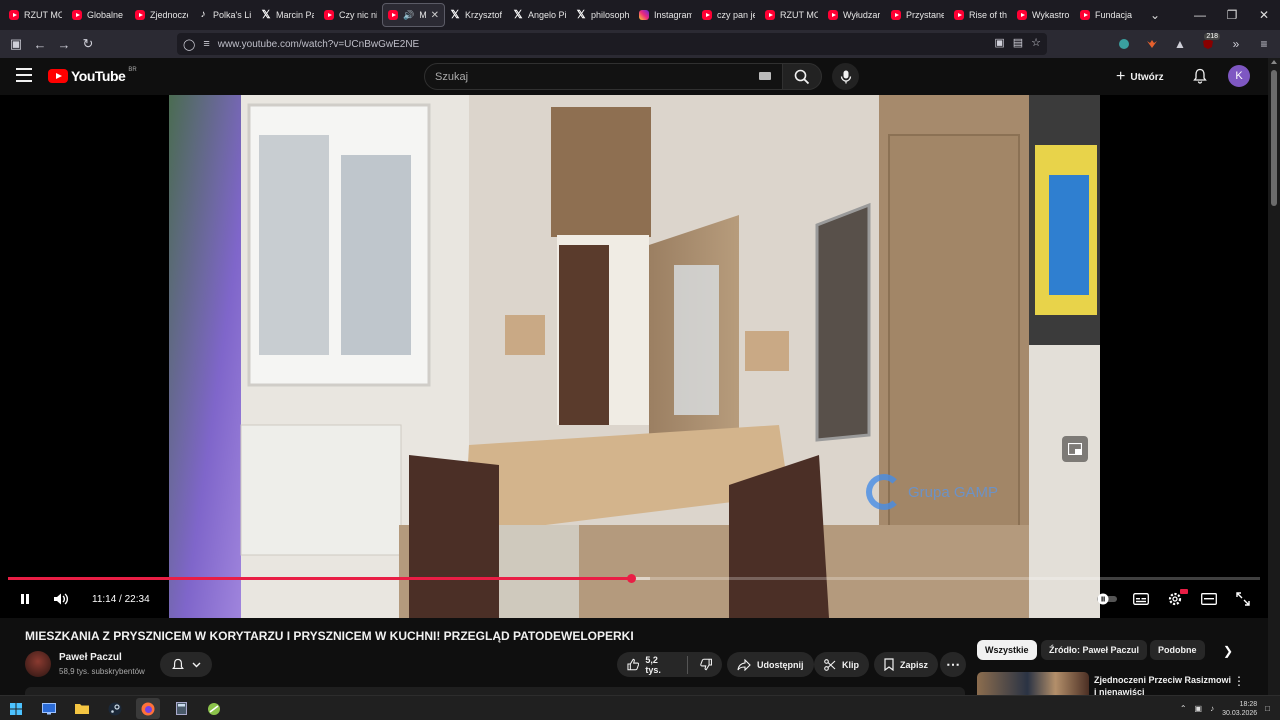  What do you see at coordinates (82, 708) in the screenshot?
I see `file-explorer-icon` at bounding box center [82, 708].